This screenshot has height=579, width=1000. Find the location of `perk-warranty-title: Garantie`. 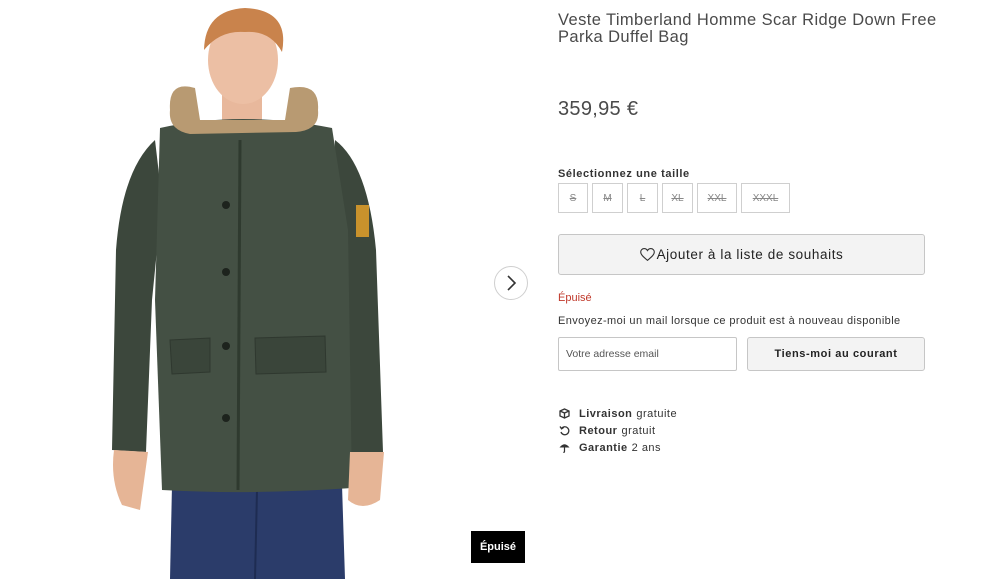

perk-warranty-title: Garantie is located at coordinates (603, 447).